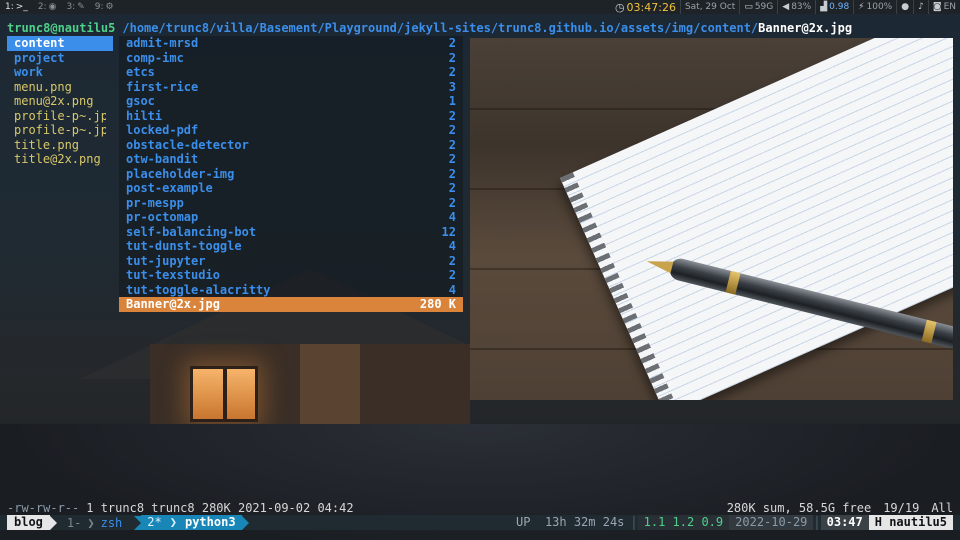 The height and width of the screenshot is (540, 960). Describe the element at coordinates (291, 159) in the screenshot. I see `directory-entry: otw-bandit 2` at that location.